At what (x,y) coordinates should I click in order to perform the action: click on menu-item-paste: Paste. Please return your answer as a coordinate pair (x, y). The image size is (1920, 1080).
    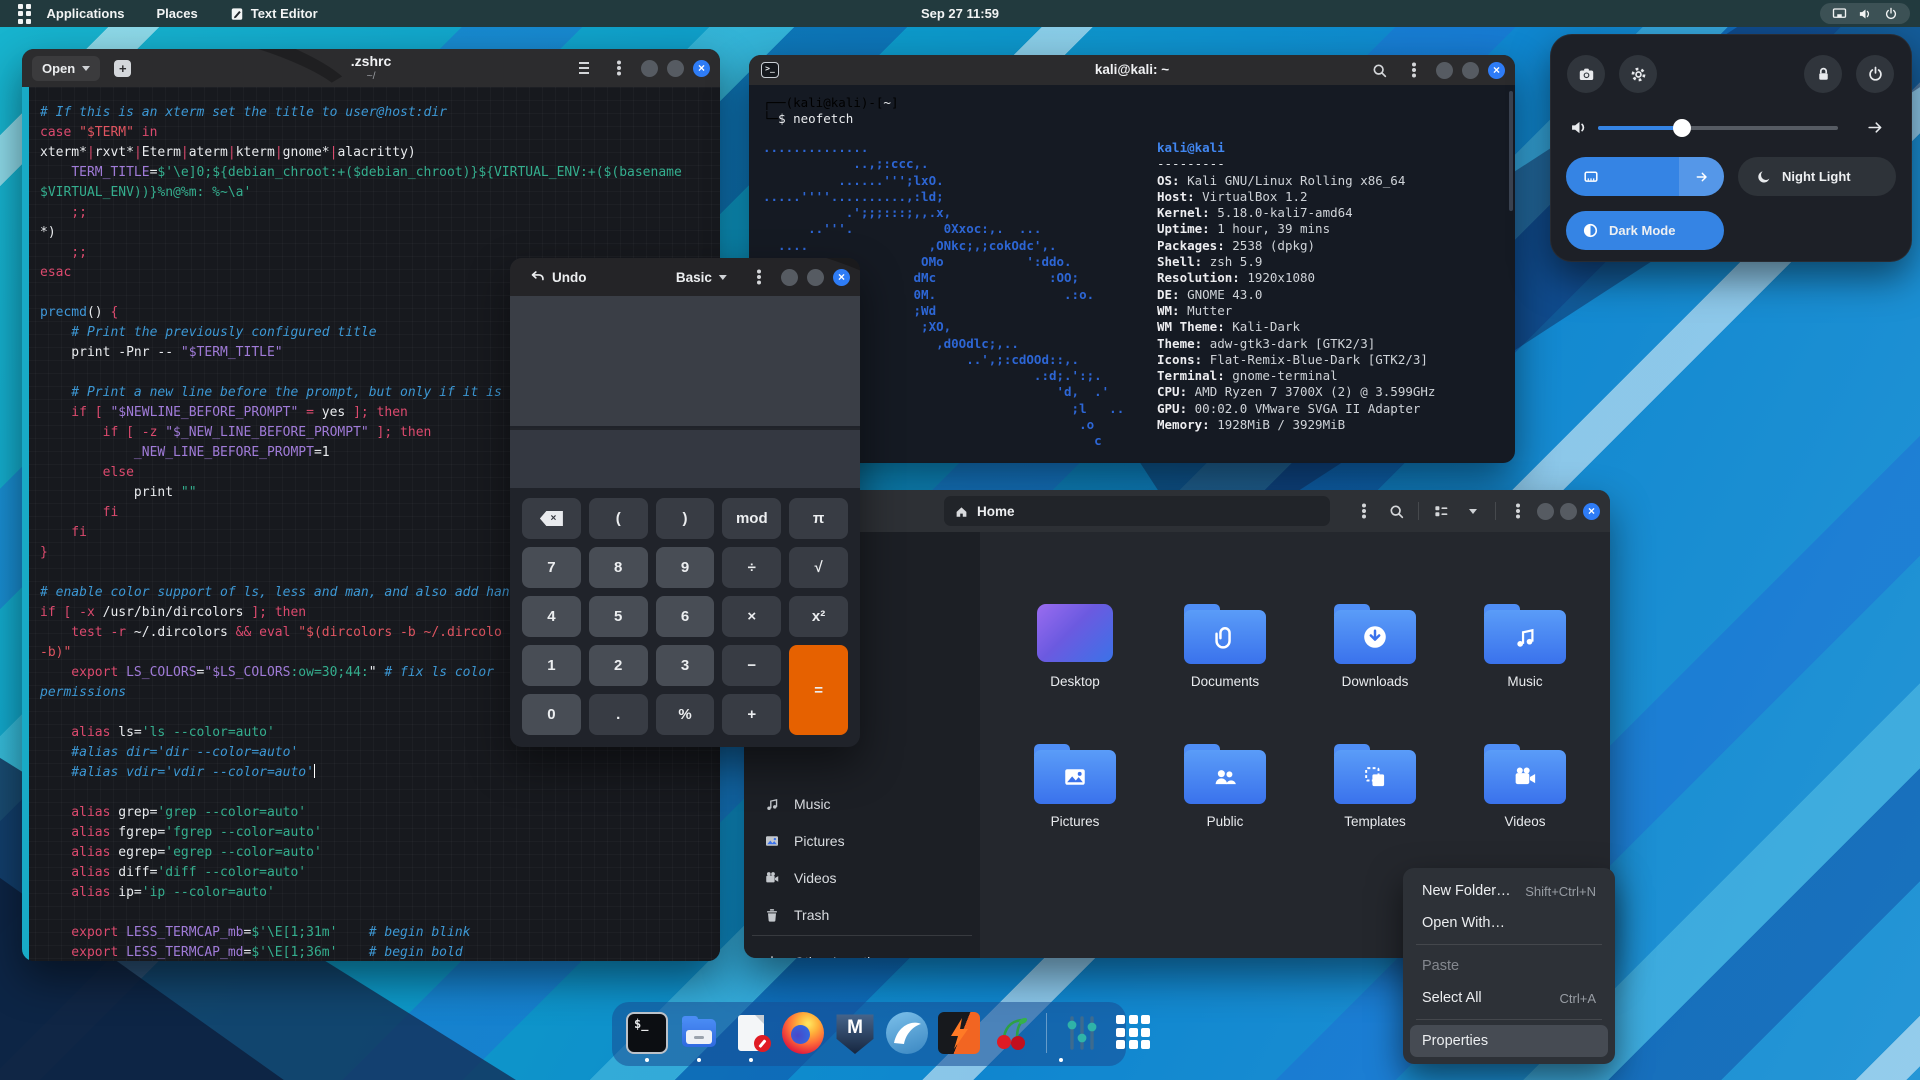
    Looking at the image, I should click on (1509, 966).